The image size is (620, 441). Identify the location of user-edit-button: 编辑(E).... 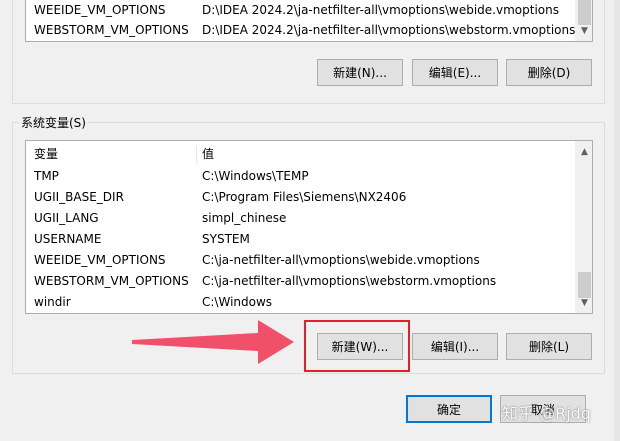
(455, 72).